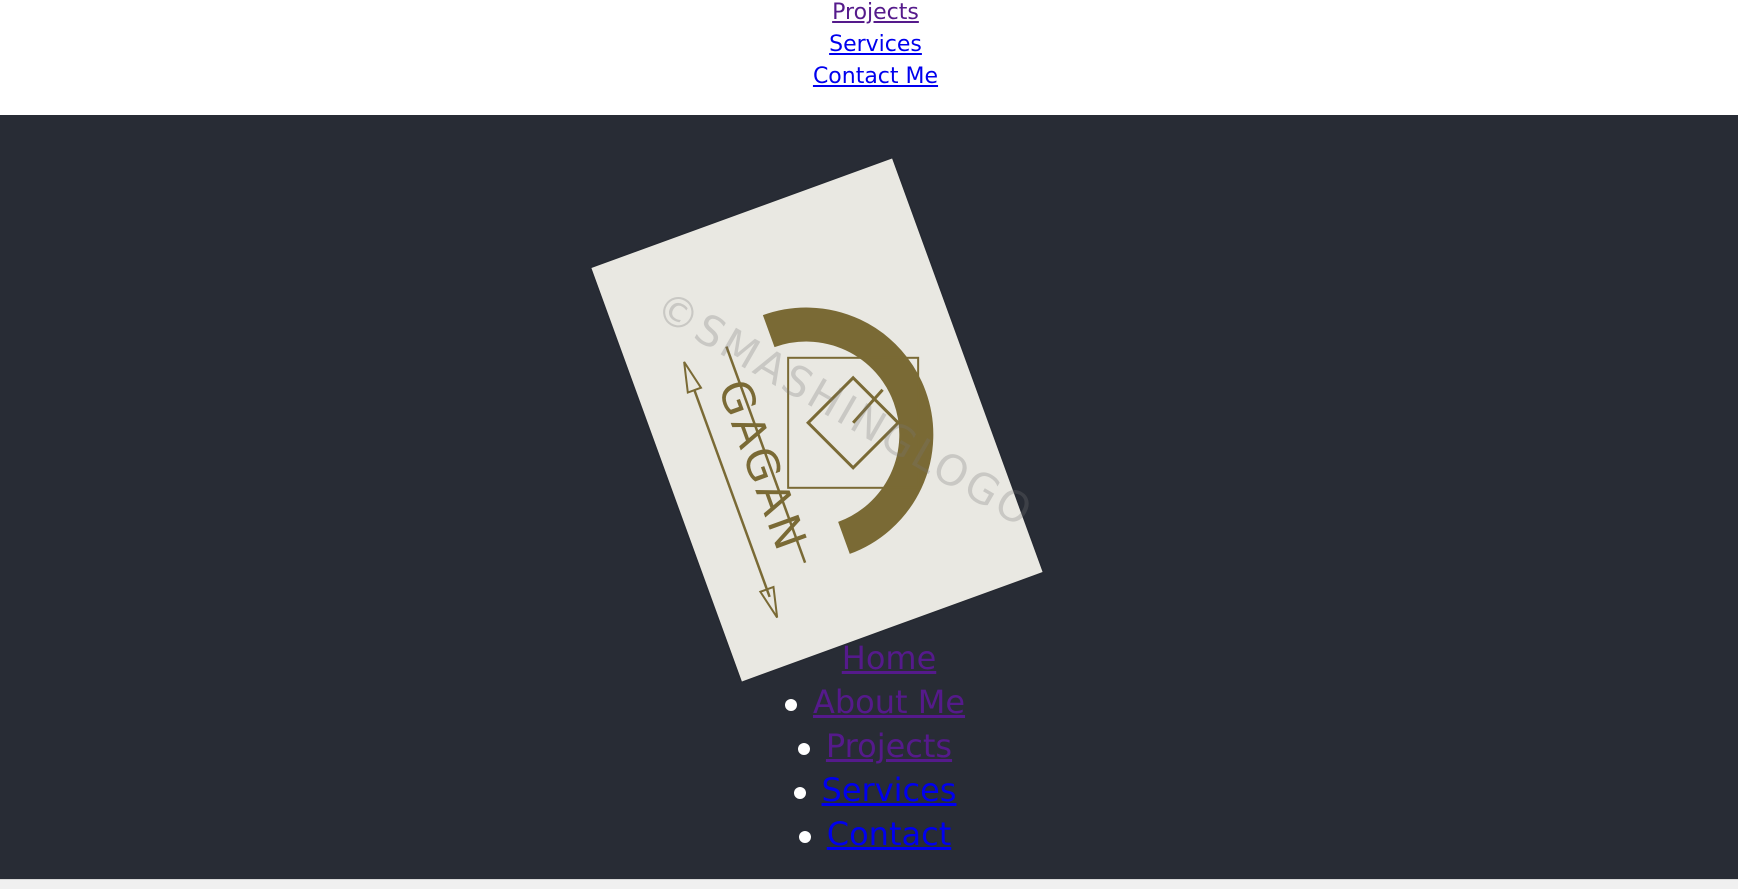  I want to click on footer-link-projects: Projects, so click(889, 746).